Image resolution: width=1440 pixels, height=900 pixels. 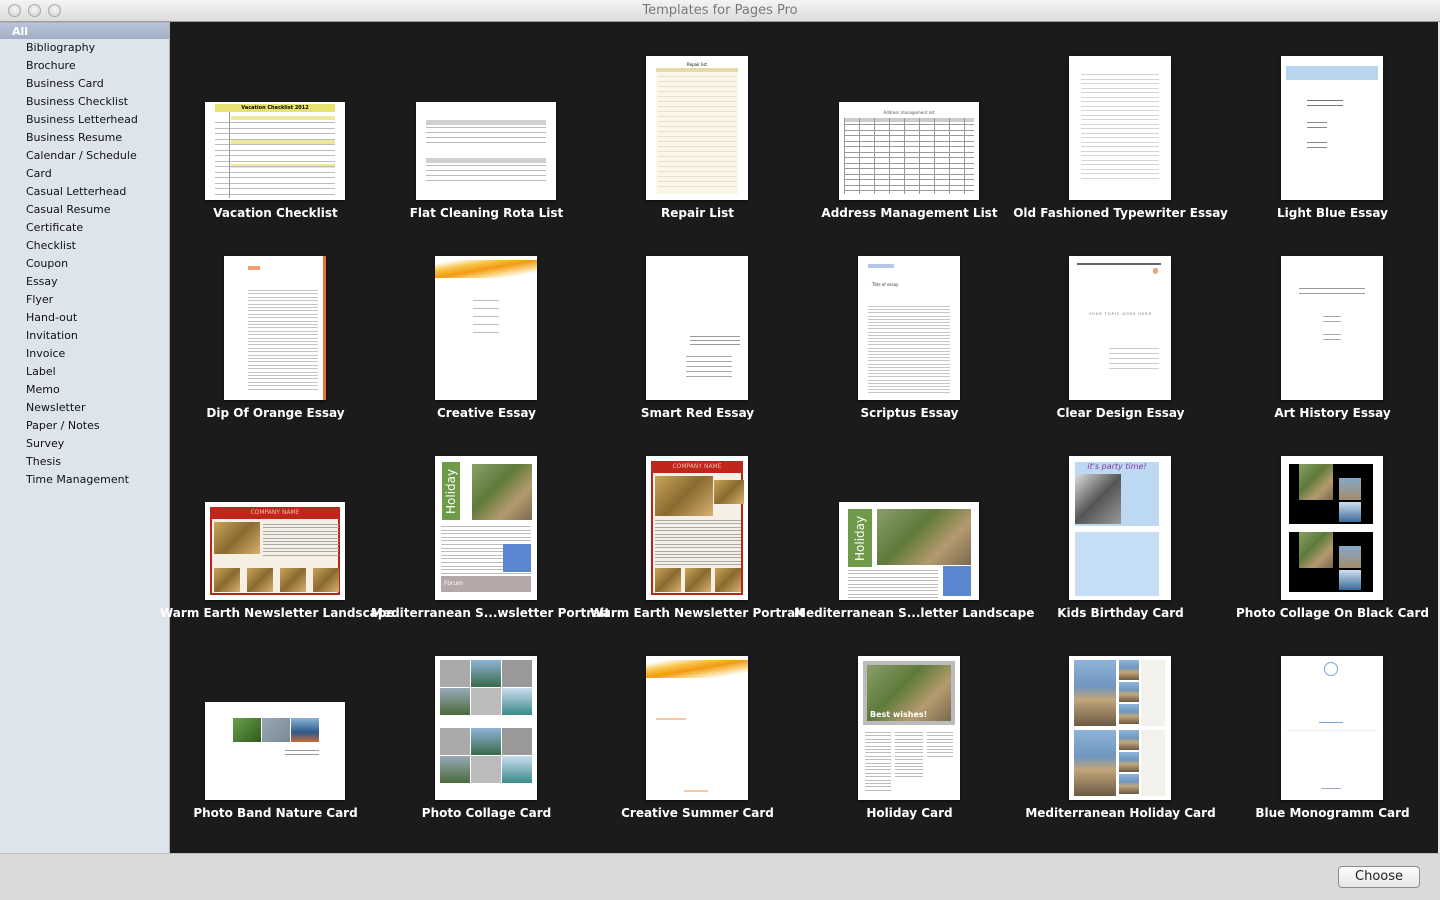 I want to click on template-thumbnail: Address management list, so click(x=909, y=151).